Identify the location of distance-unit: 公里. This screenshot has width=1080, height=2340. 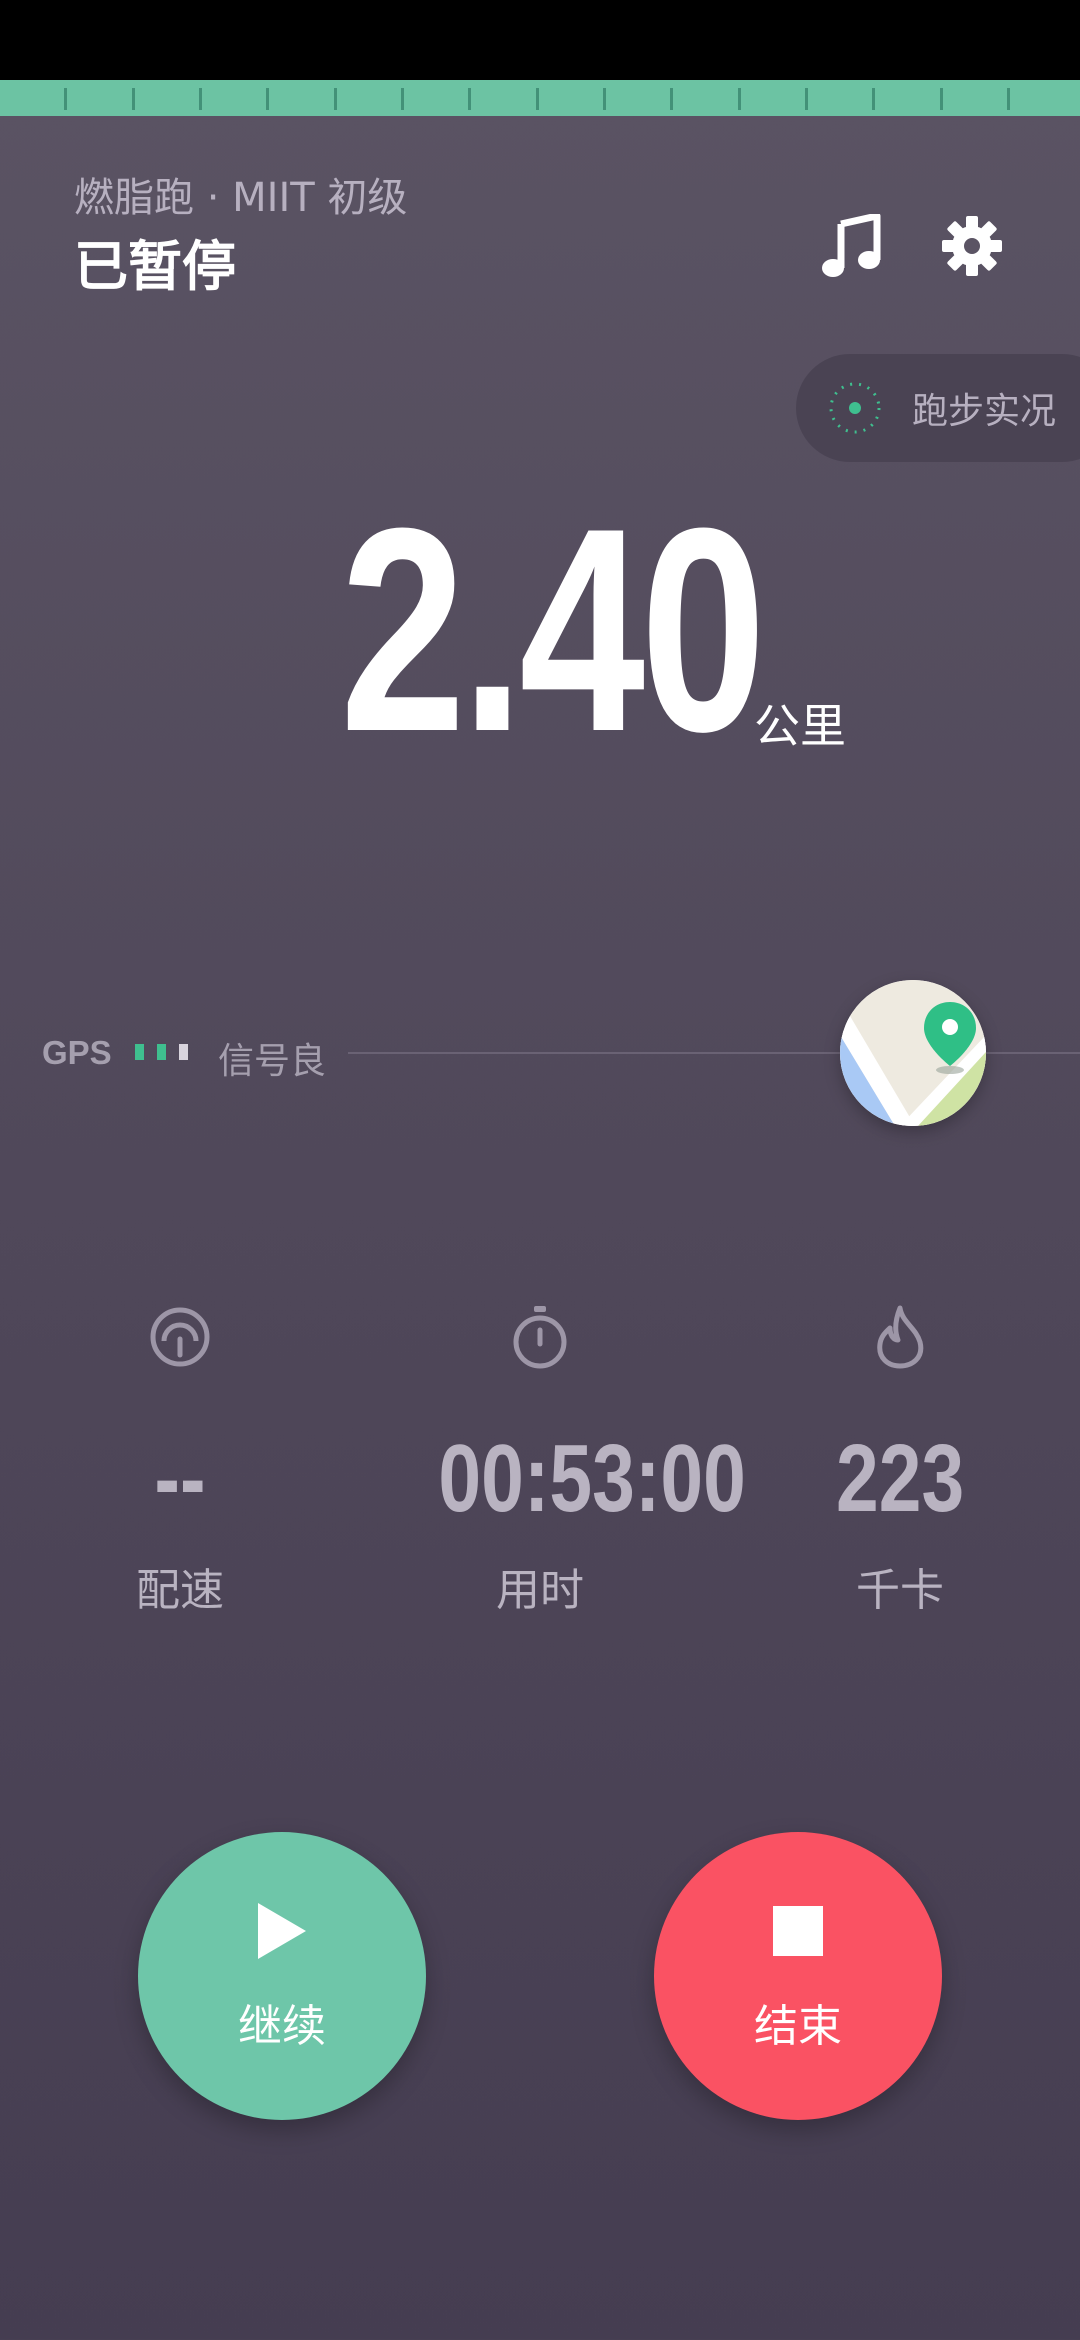
(800, 726).